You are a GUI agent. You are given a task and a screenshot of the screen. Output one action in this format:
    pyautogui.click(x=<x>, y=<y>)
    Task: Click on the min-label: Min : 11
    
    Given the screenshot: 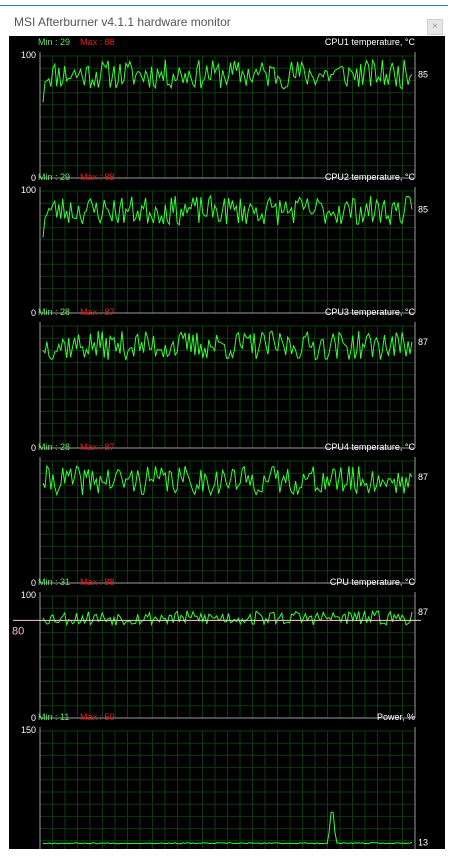 What is the action you would take?
    pyautogui.click(x=53, y=717)
    